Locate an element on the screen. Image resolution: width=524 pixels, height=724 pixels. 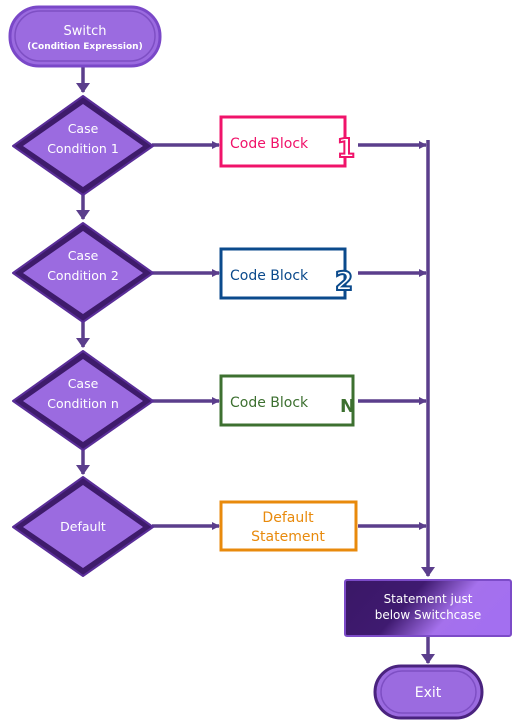
code-block-n: Code Block N is located at coordinates (287, 400).